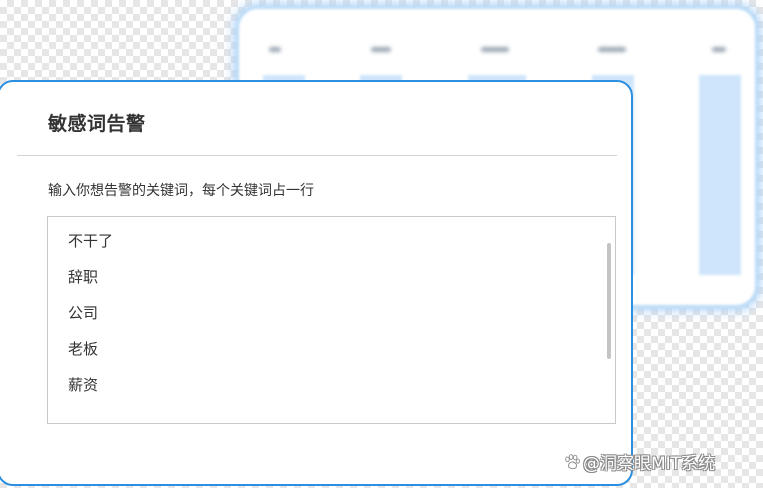  Describe the element at coordinates (91, 241) in the screenshot. I see `keyword-line: 不干了` at that location.